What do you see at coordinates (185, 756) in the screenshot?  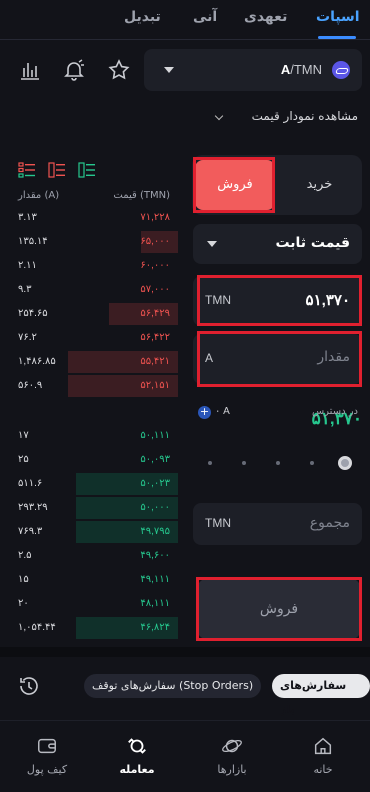 I see `bottom-nav: کیف پول معامله بازارها خانه` at bounding box center [185, 756].